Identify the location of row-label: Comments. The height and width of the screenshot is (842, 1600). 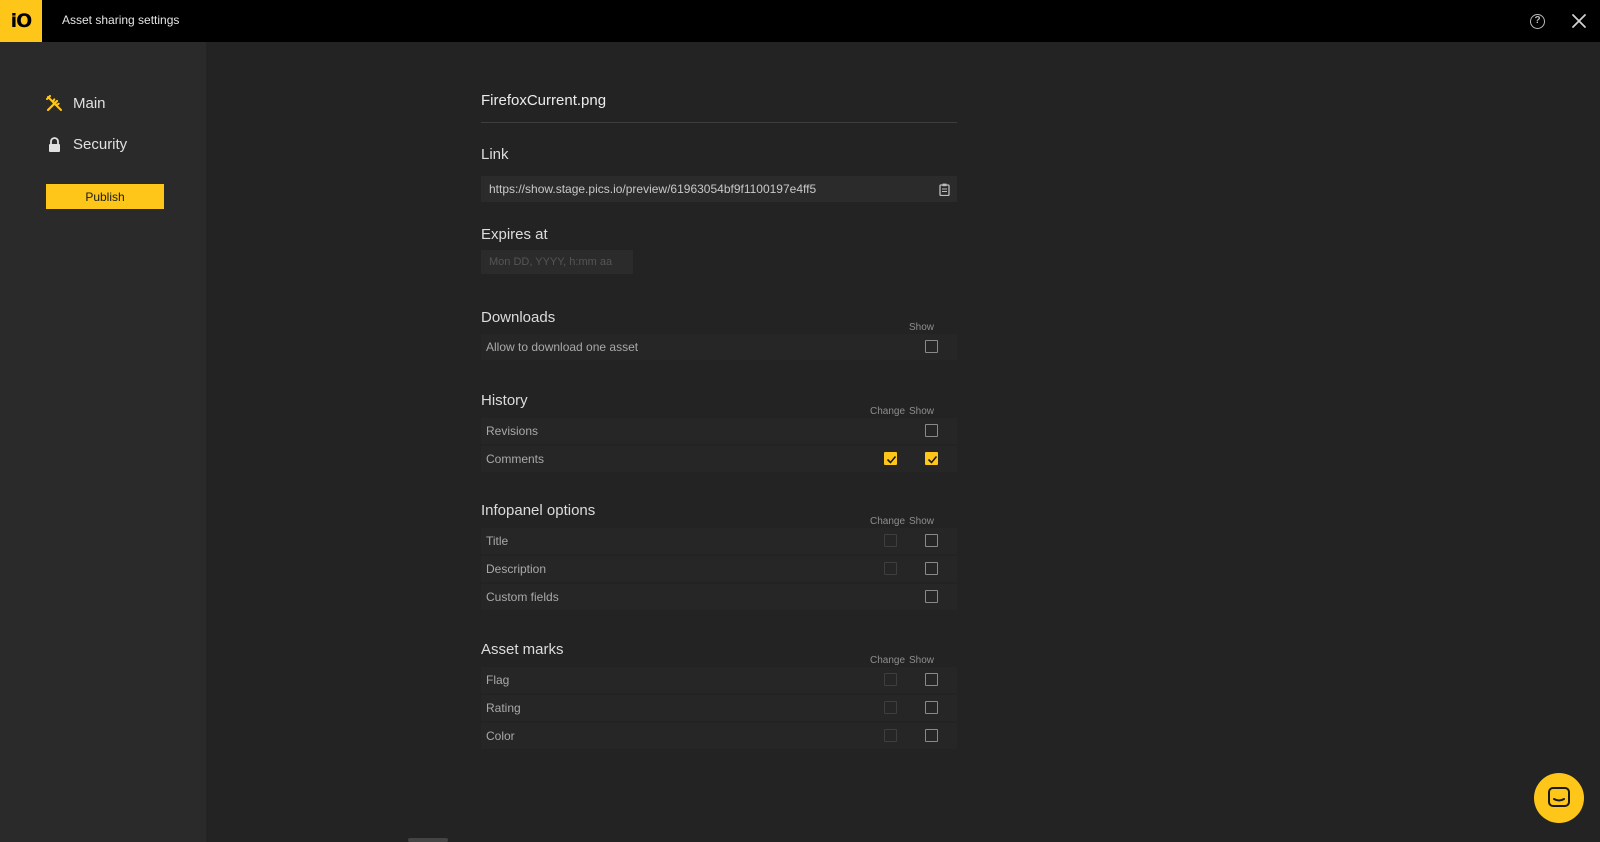
(515, 459).